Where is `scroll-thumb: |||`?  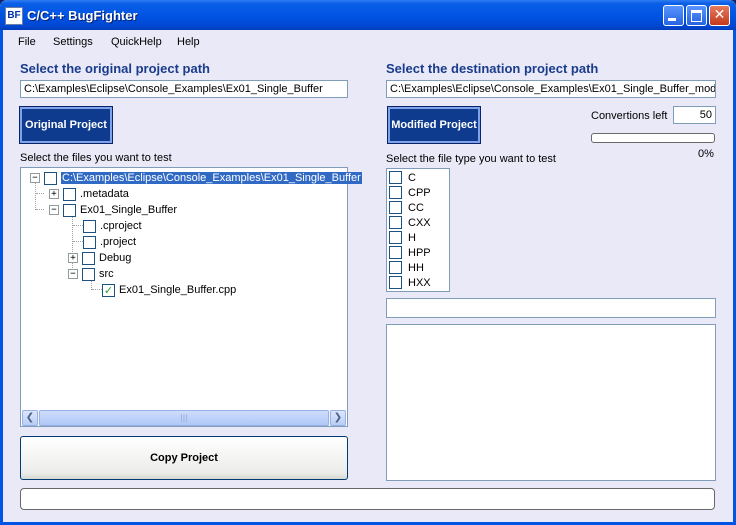
scroll-thumb: ||| is located at coordinates (184, 418).